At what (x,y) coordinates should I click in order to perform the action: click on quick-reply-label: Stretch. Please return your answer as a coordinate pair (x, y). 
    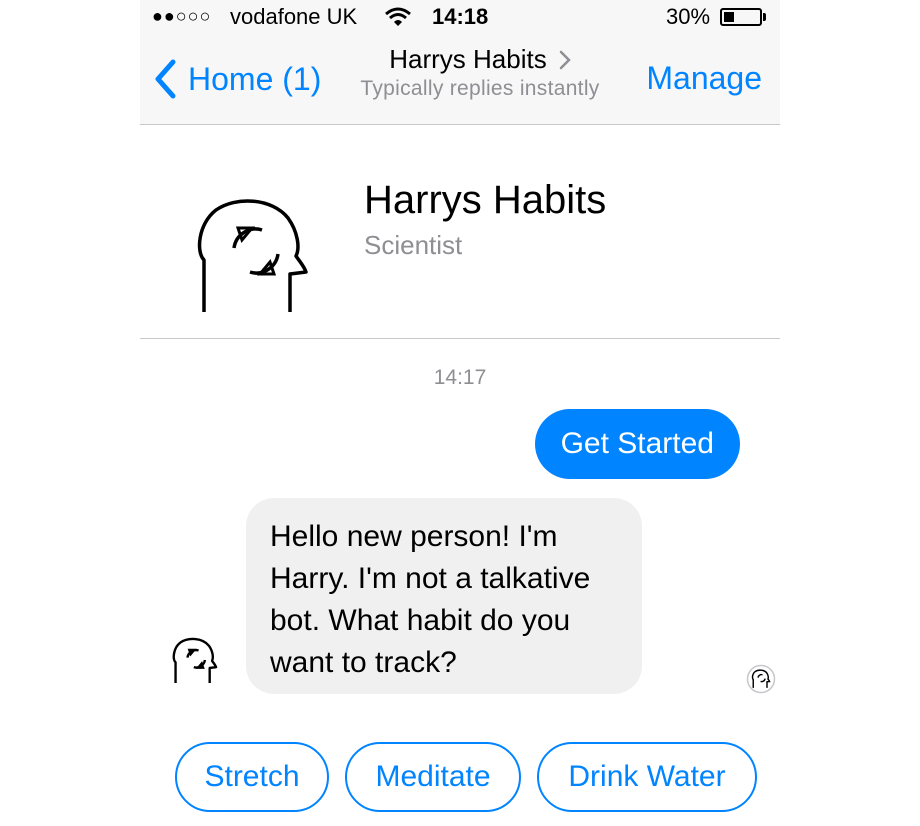
    Looking at the image, I should click on (252, 776).